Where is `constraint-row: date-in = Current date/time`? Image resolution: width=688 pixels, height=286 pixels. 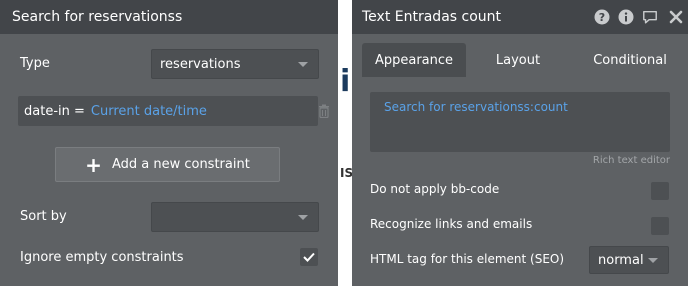
constraint-row: date-in = Current date/time is located at coordinates (168, 111).